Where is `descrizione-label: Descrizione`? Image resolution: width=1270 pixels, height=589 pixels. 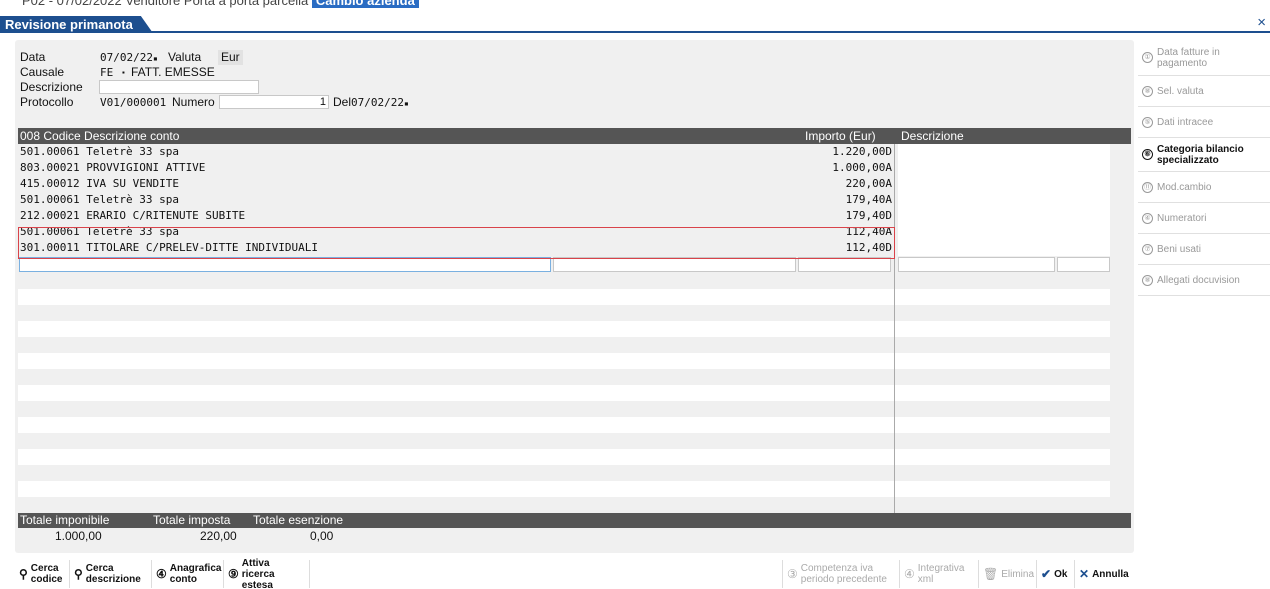
descrizione-label: Descrizione is located at coordinates (51, 87).